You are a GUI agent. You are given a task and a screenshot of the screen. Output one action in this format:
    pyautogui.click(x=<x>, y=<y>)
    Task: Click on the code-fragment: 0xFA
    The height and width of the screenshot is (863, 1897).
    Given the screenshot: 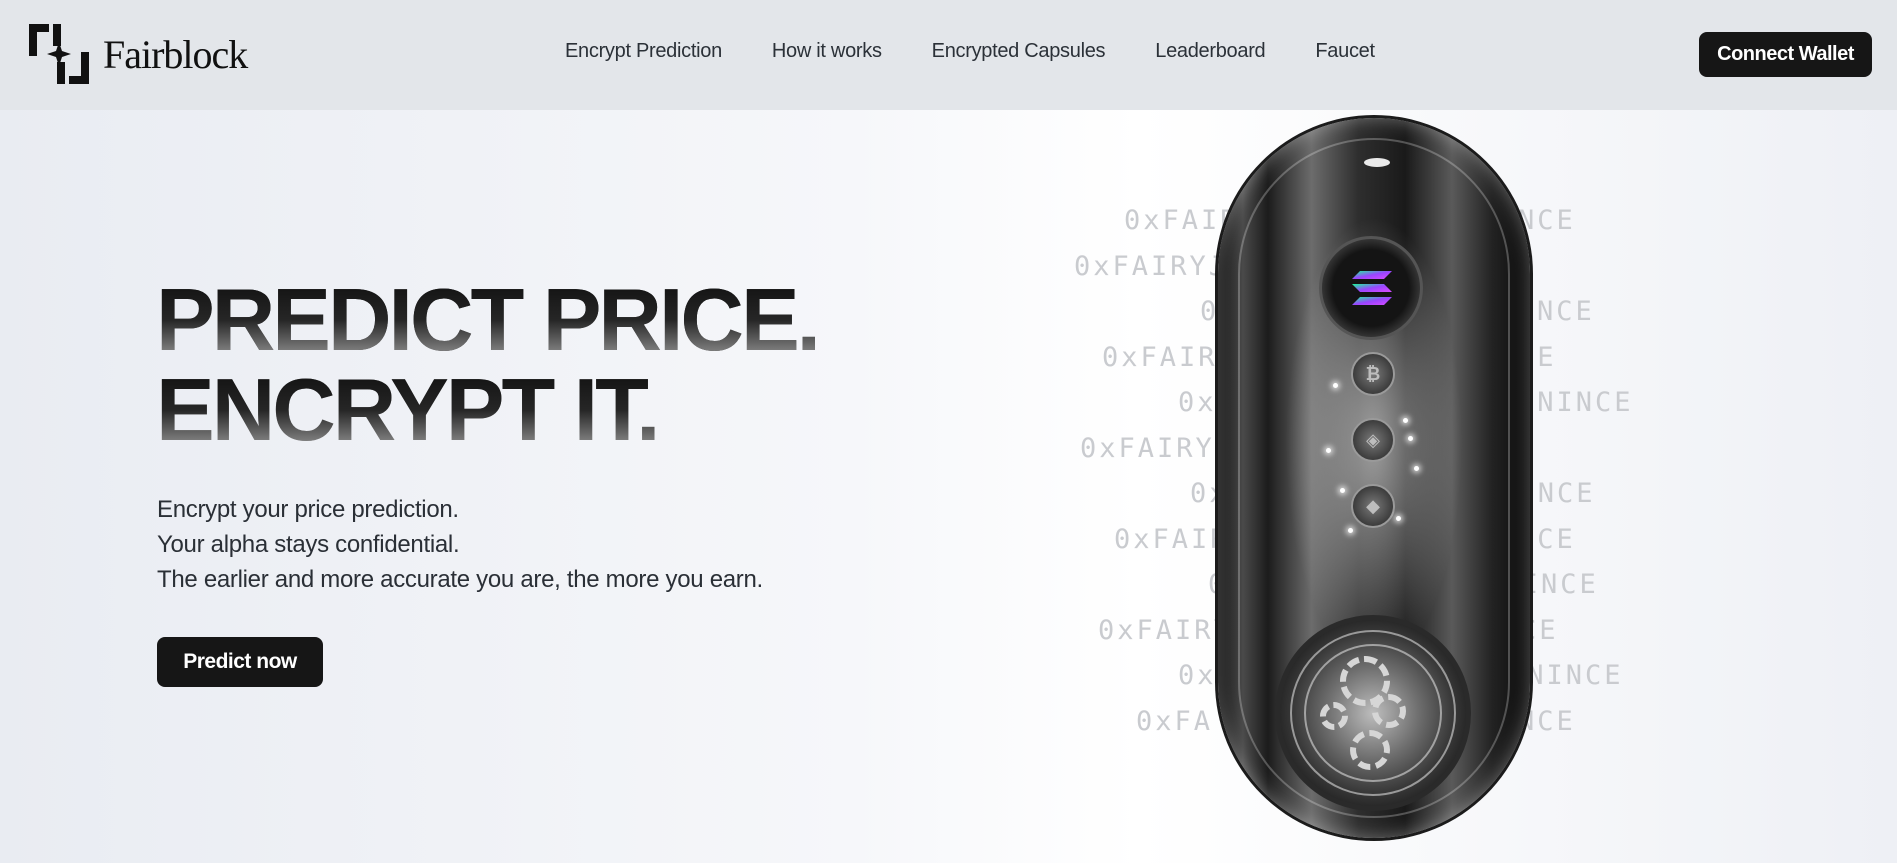 What is the action you would take?
    pyautogui.click(x=1175, y=721)
    